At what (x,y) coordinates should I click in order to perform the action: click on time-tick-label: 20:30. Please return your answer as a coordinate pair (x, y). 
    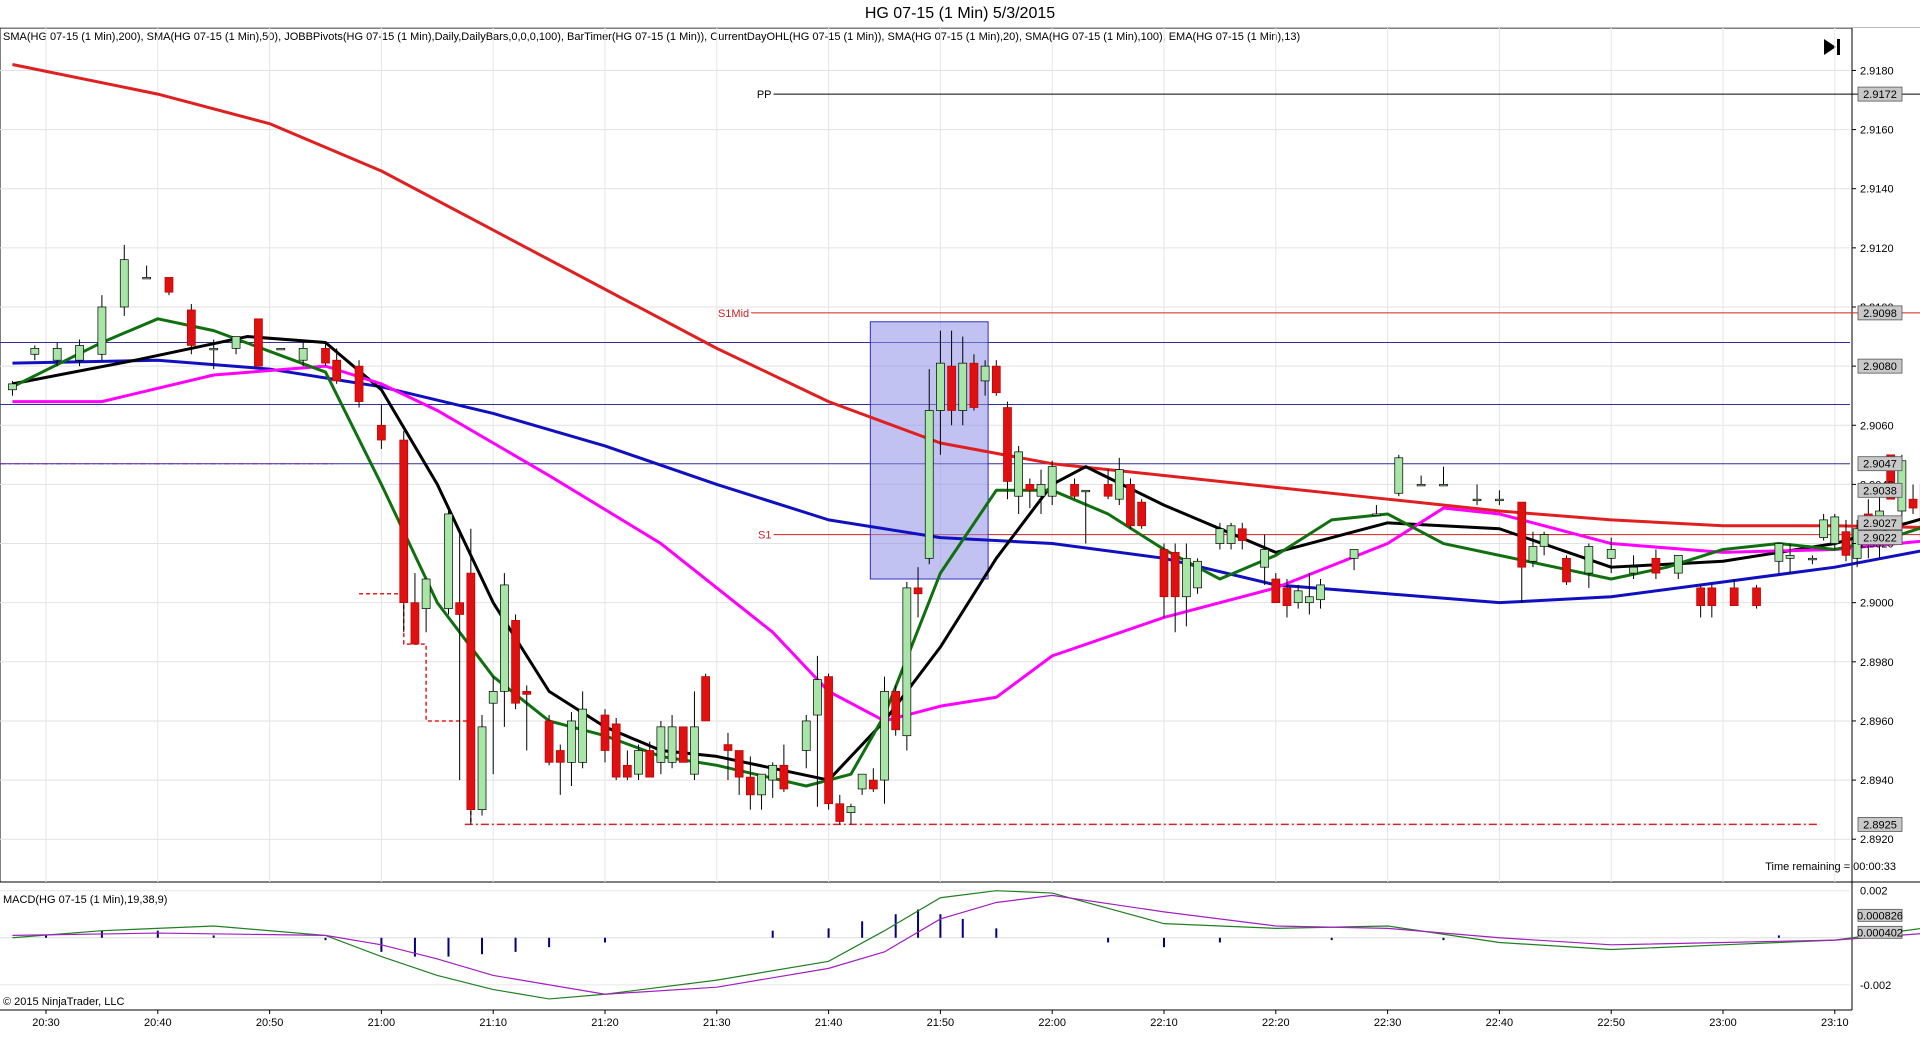
    Looking at the image, I should click on (46, 1023).